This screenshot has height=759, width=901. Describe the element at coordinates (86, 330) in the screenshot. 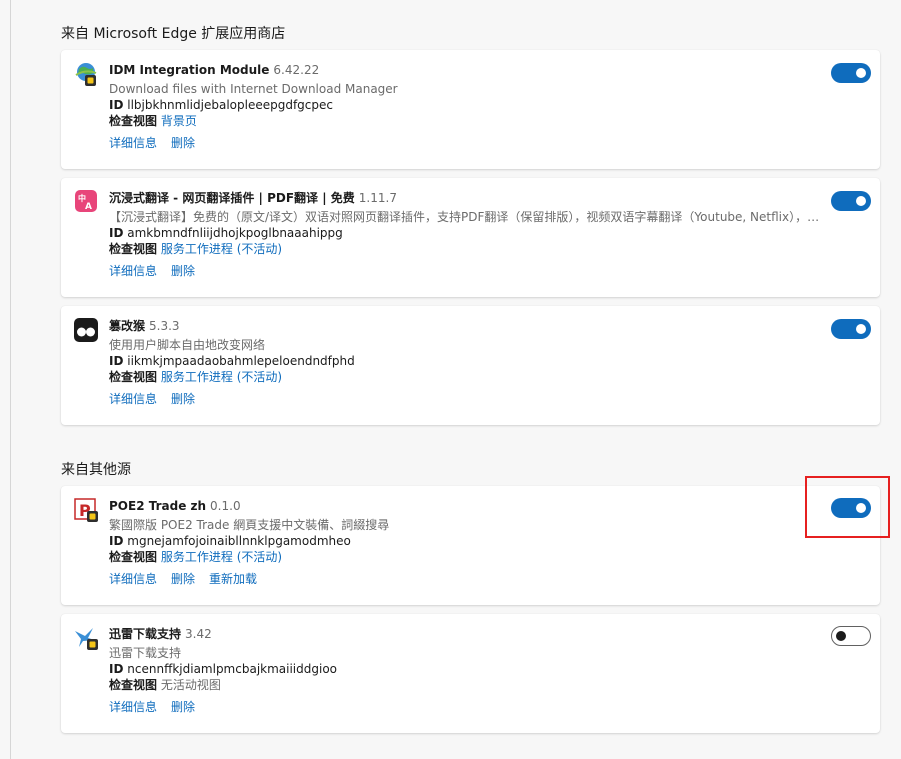

I see `tampermonkey-icon` at that location.